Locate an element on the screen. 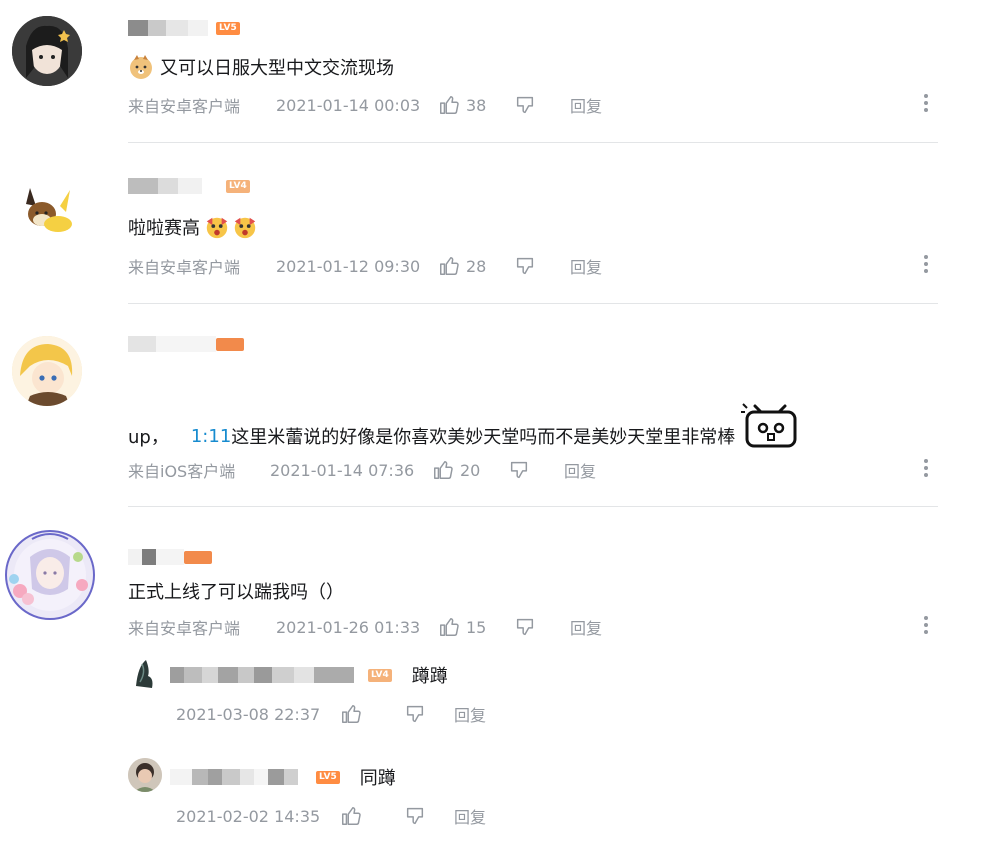  like-count: 15 is located at coordinates (476, 627).